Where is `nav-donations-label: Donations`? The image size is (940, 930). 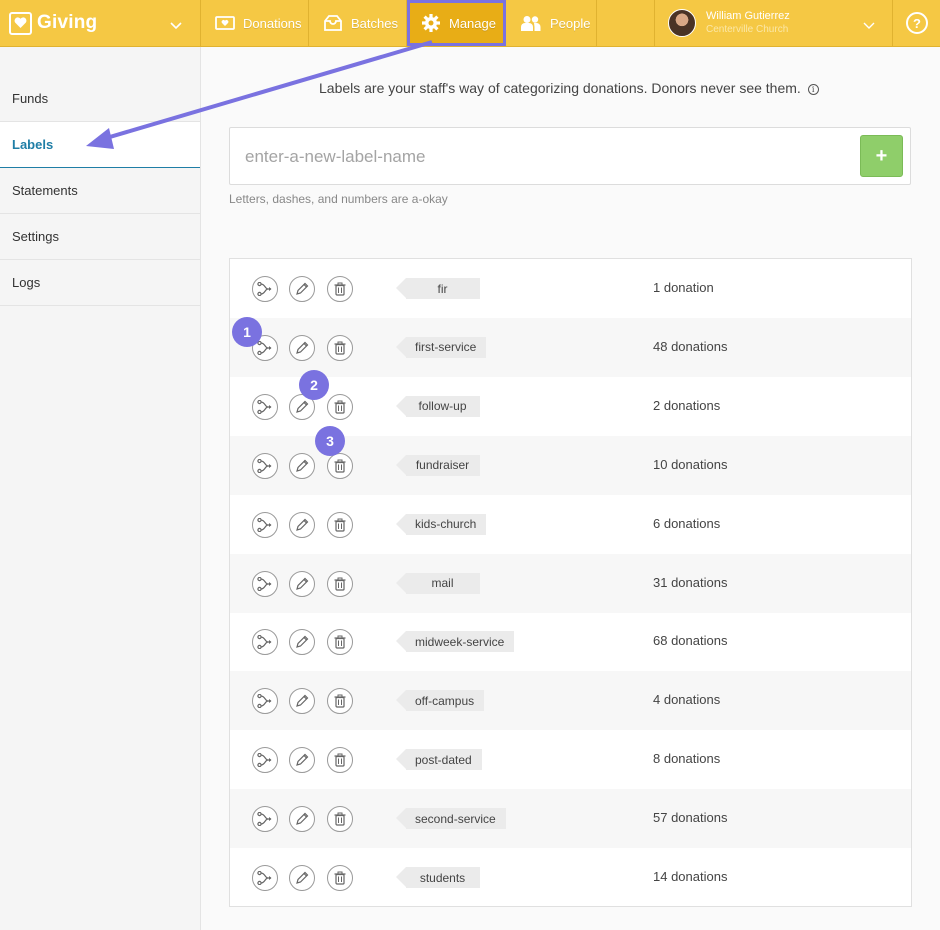 nav-donations-label: Donations is located at coordinates (272, 23).